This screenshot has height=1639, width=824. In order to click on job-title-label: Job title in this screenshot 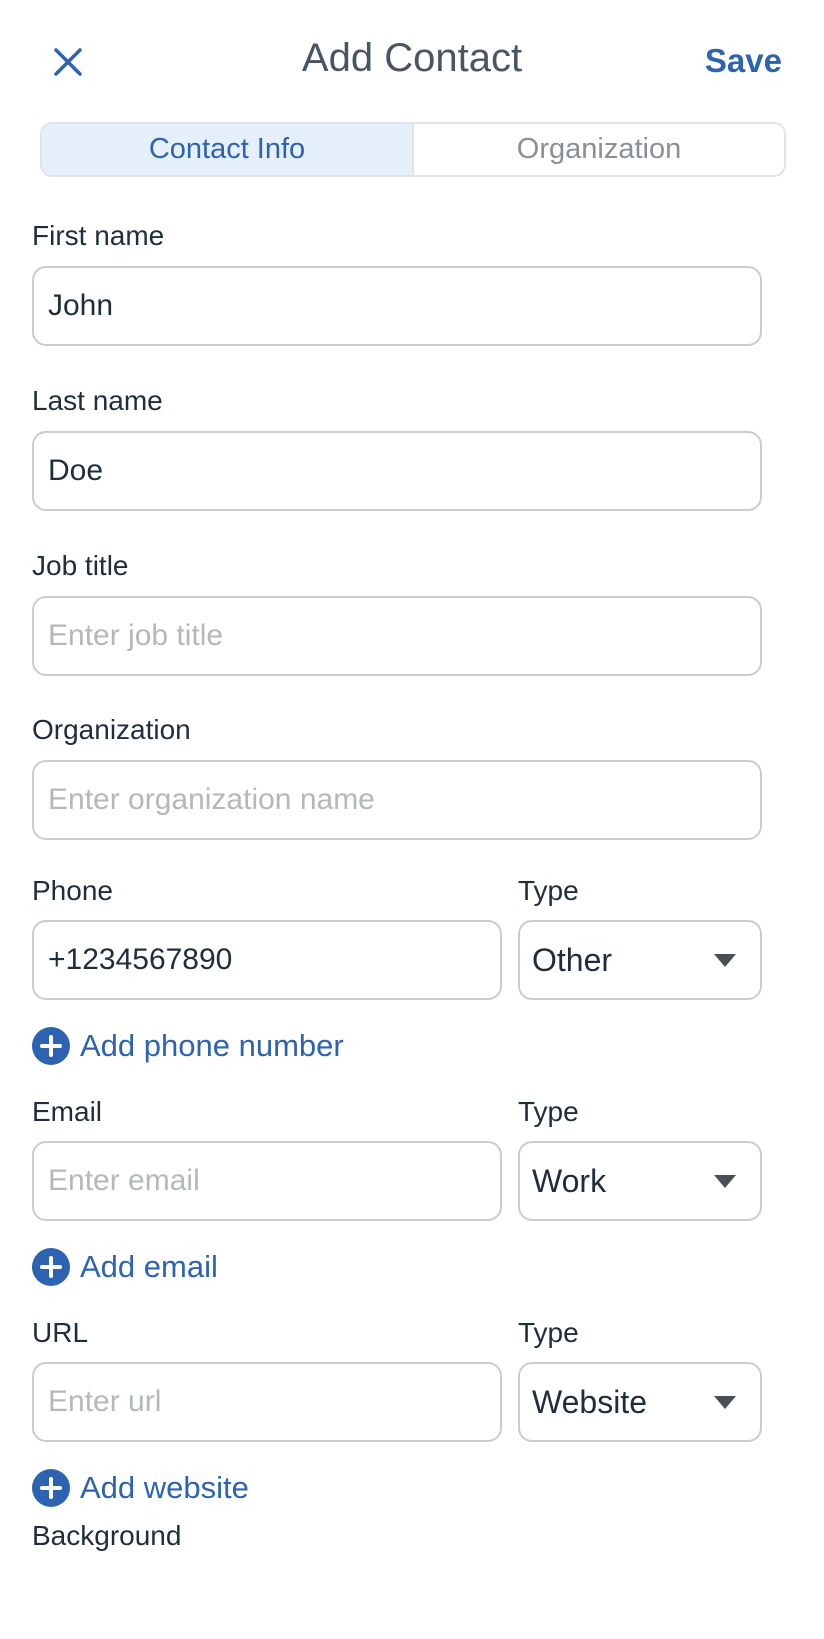, I will do `click(80, 565)`.